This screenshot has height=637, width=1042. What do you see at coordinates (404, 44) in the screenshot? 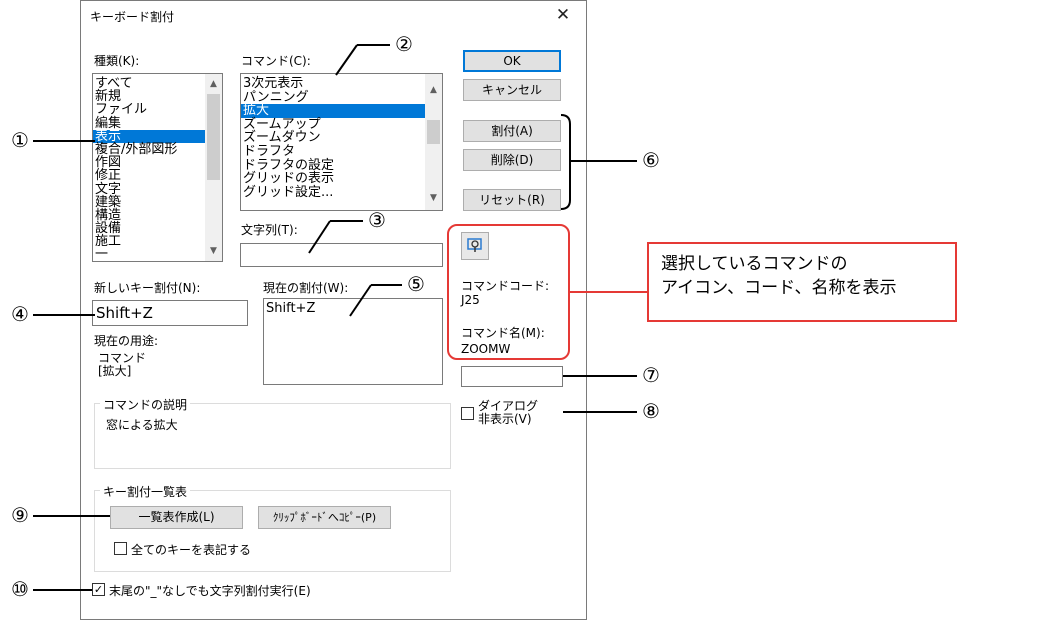
I see `annotation-2: ②` at bounding box center [404, 44].